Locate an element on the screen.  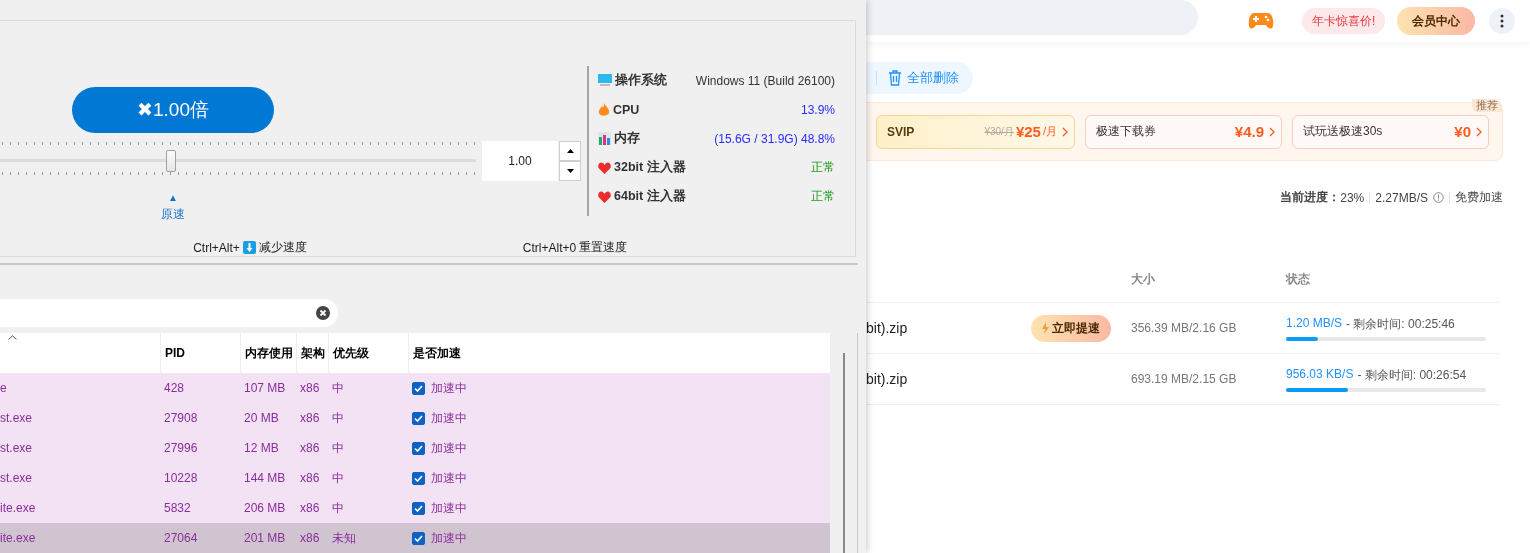
memory-usage: 144 MB is located at coordinates (265, 478).